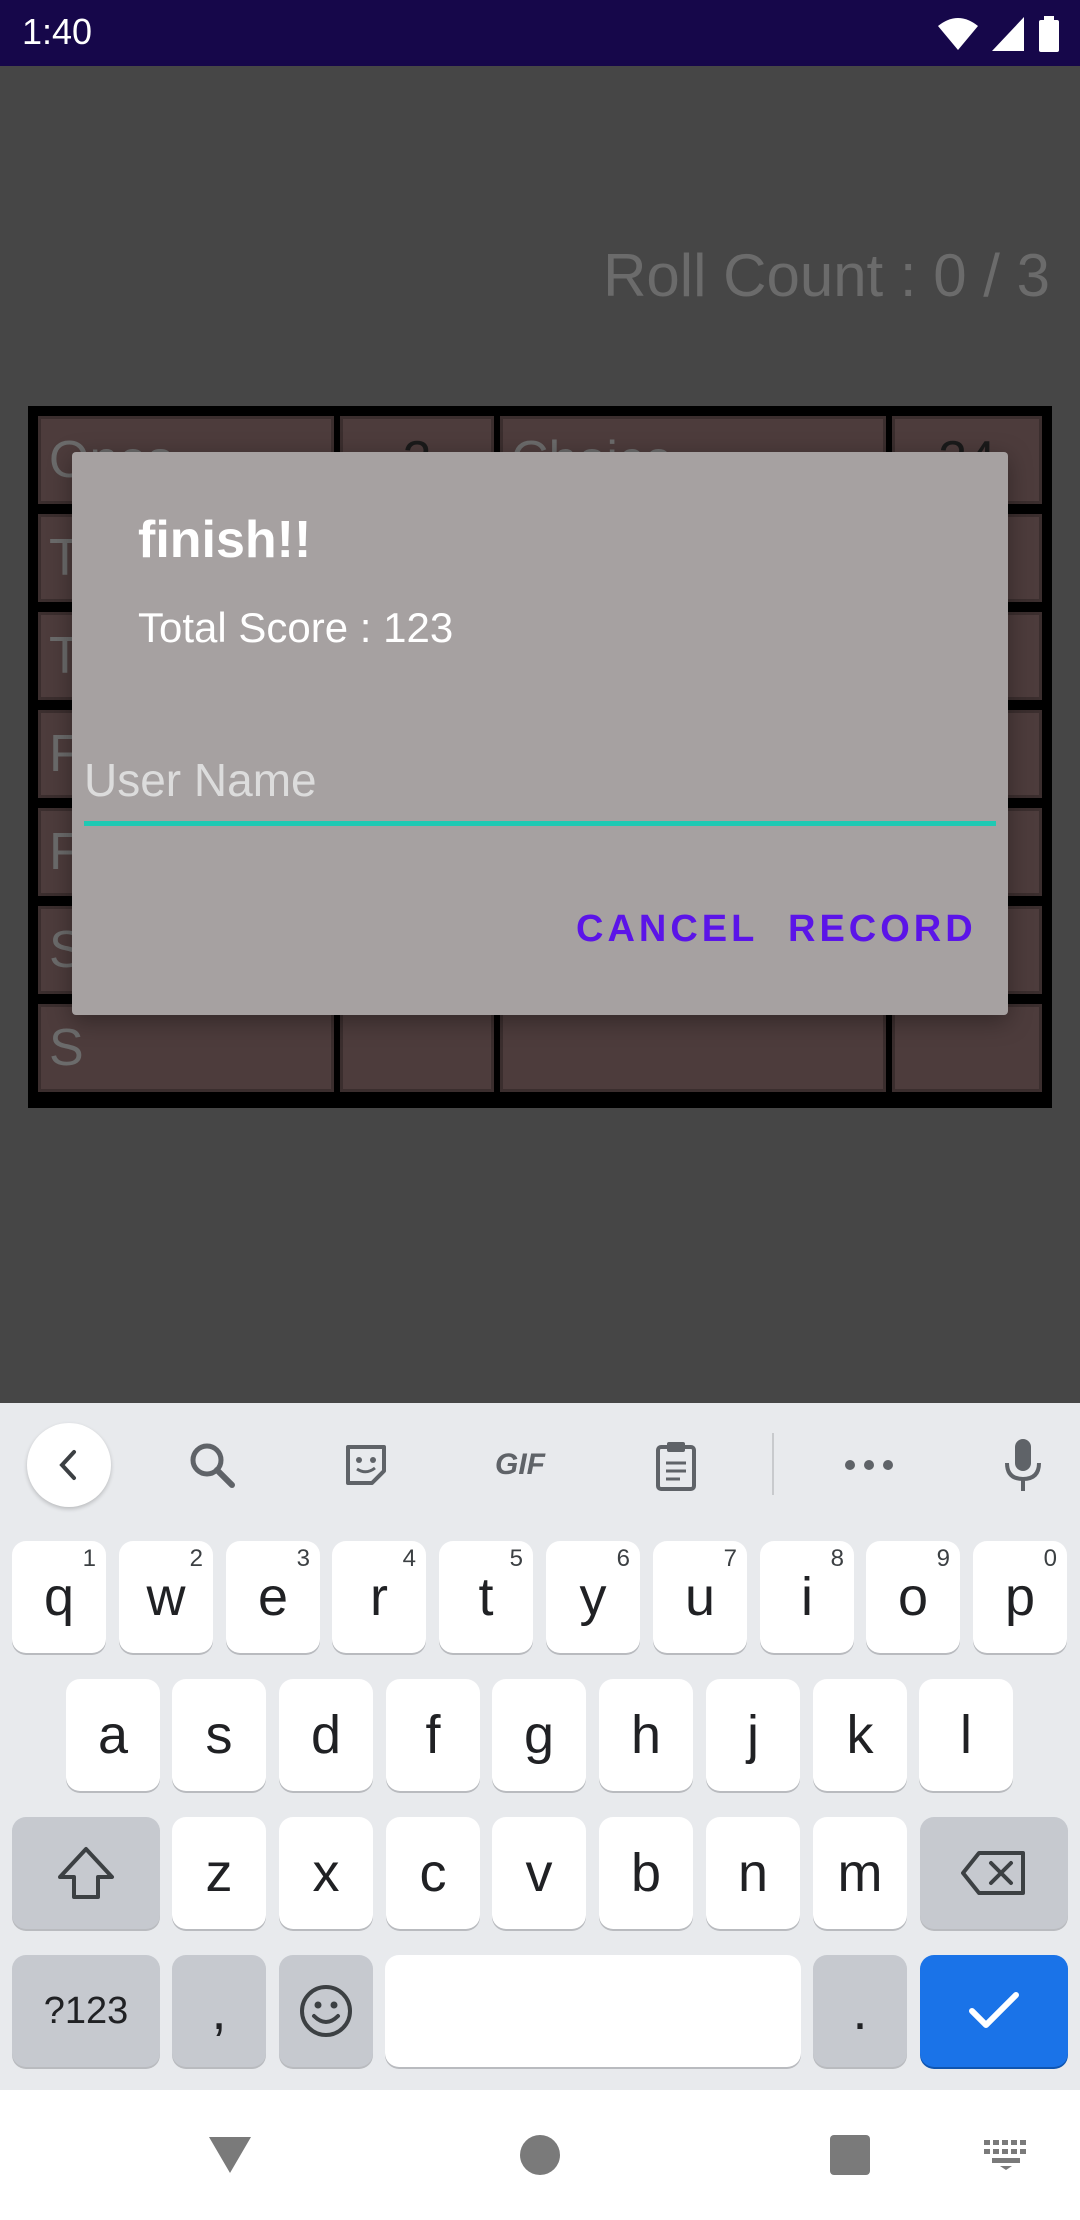 This screenshot has width=1080, height=2220. What do you see at coordinates (773, 1464) in the screenshot?
I see `toolbar-divider` at bounding box center [773, 1464].